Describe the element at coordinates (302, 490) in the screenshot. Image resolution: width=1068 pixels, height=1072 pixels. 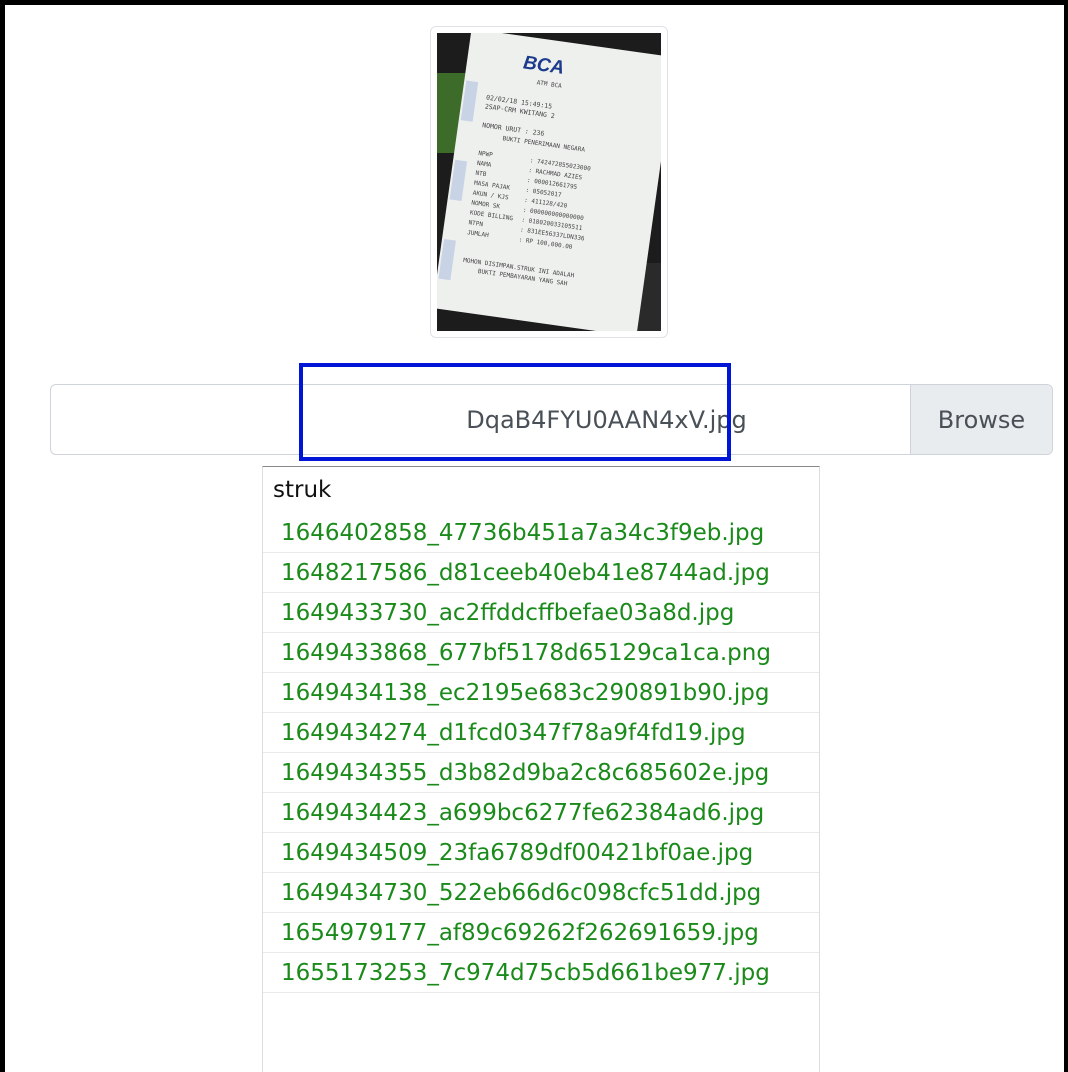
I see `folder-name: struk` at that location.